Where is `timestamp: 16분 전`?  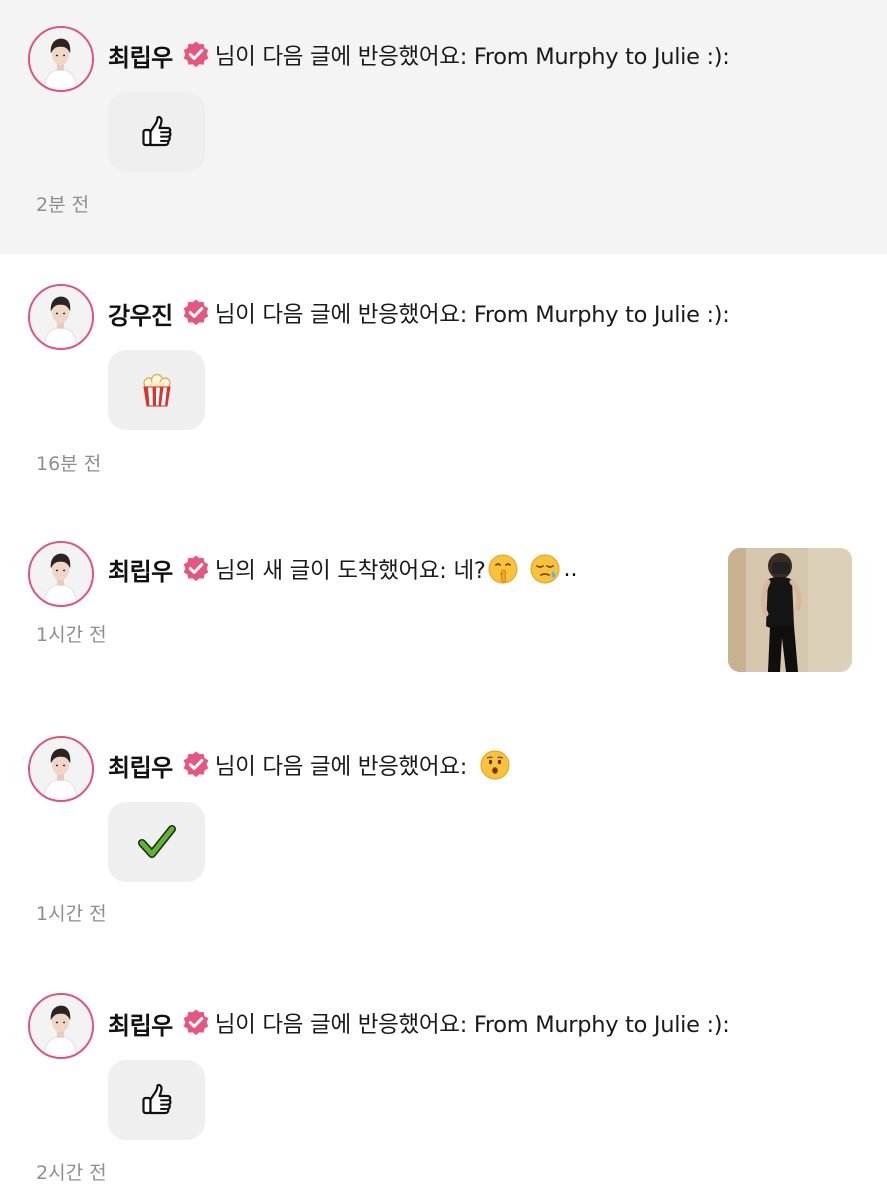
timestamp: 16분 전 is located at coordinates (69, 464).